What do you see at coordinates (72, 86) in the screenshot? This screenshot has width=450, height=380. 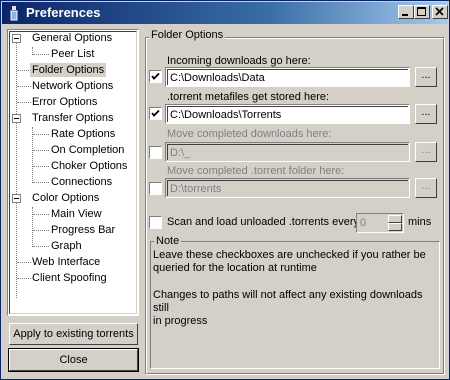 I see `tree-item-network-options: Network Options` at bounding box center [72, 86].